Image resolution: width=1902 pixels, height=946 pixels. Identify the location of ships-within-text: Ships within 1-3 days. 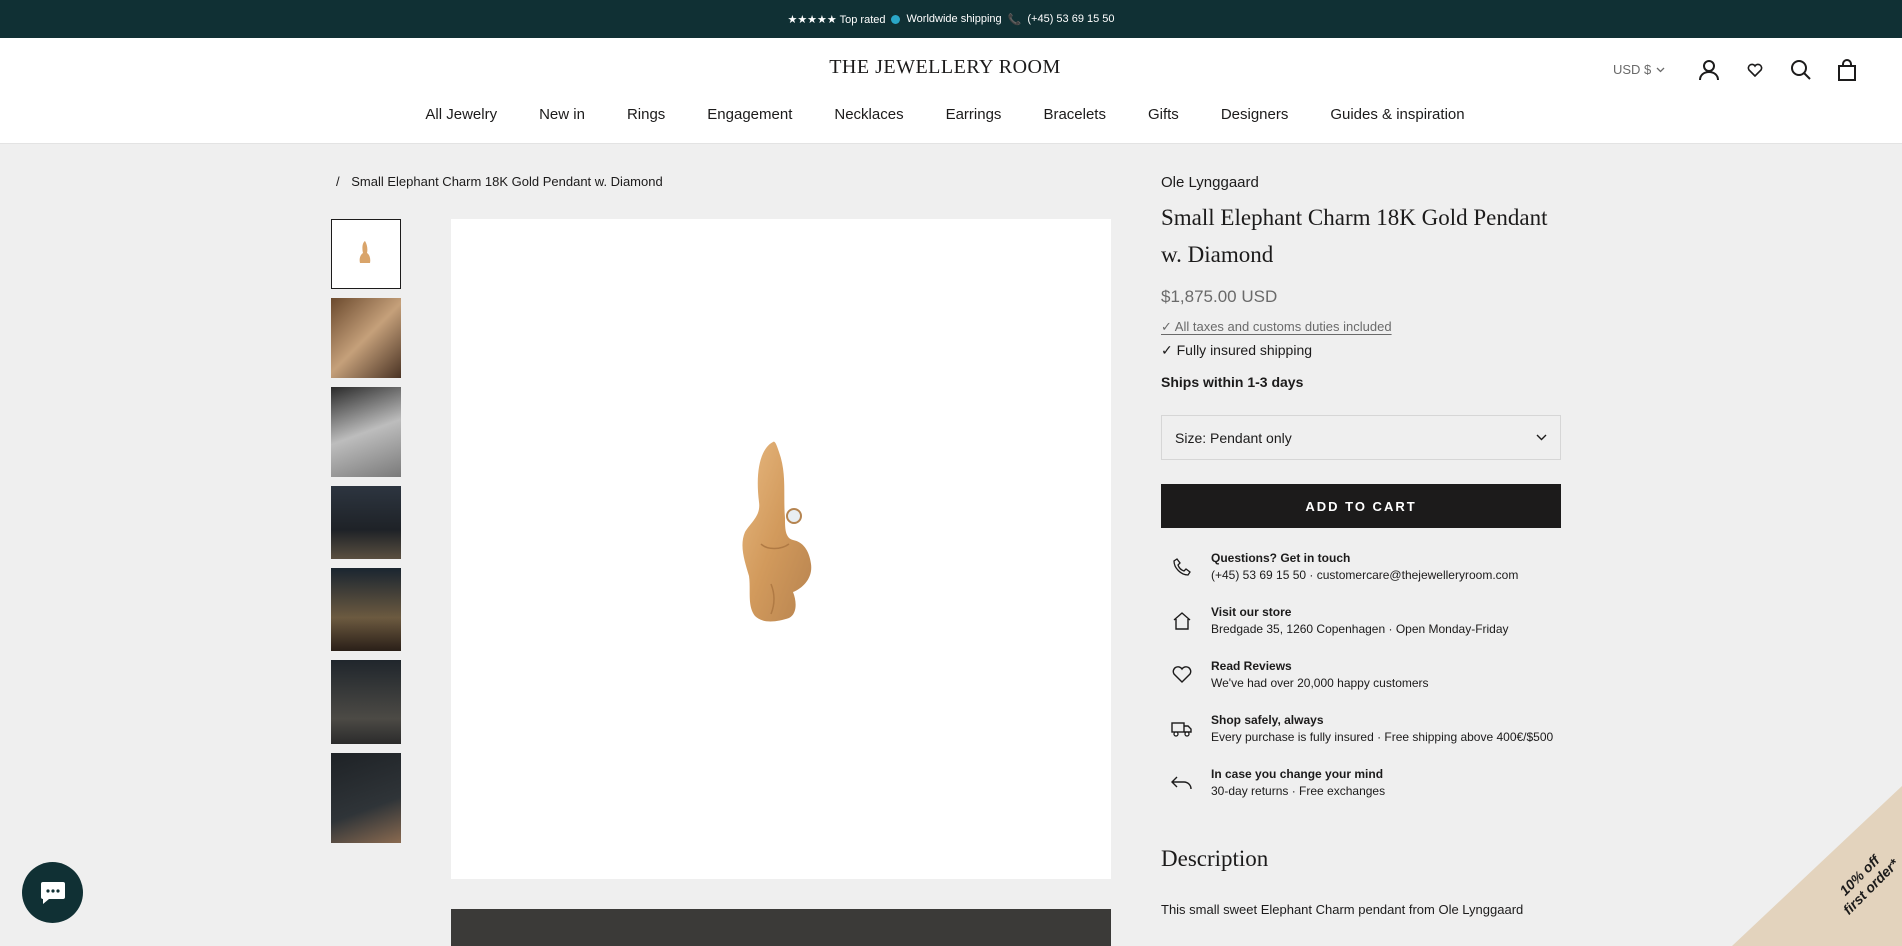
(1232, 382).